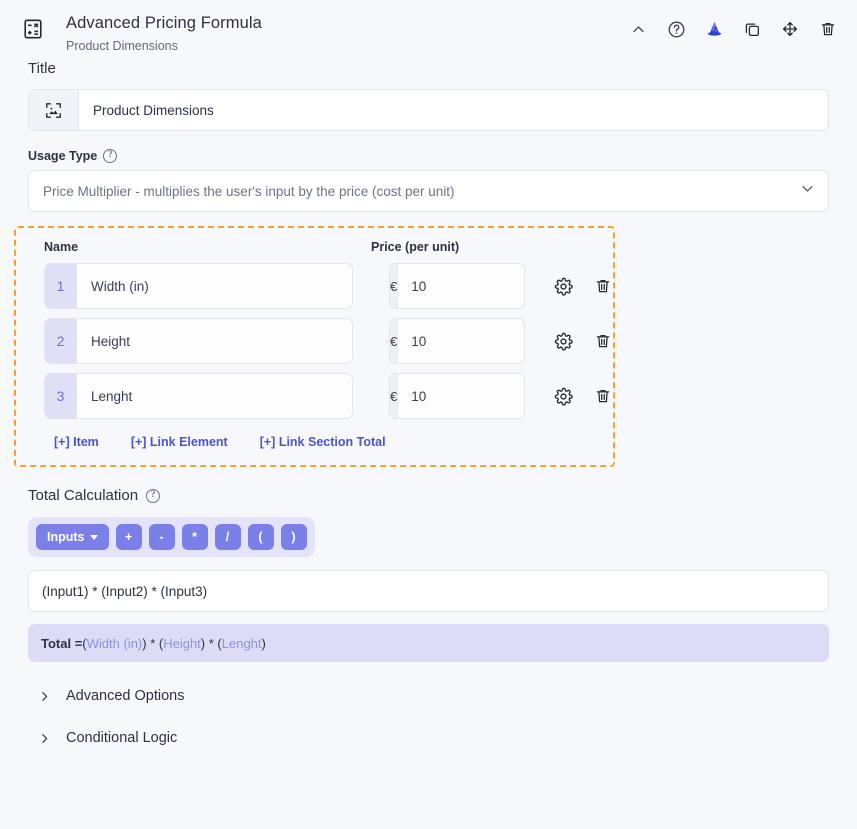  Describe the element at coordinates (114, 643) in the screenshot. I see `total-var: Width (in)` at that location.